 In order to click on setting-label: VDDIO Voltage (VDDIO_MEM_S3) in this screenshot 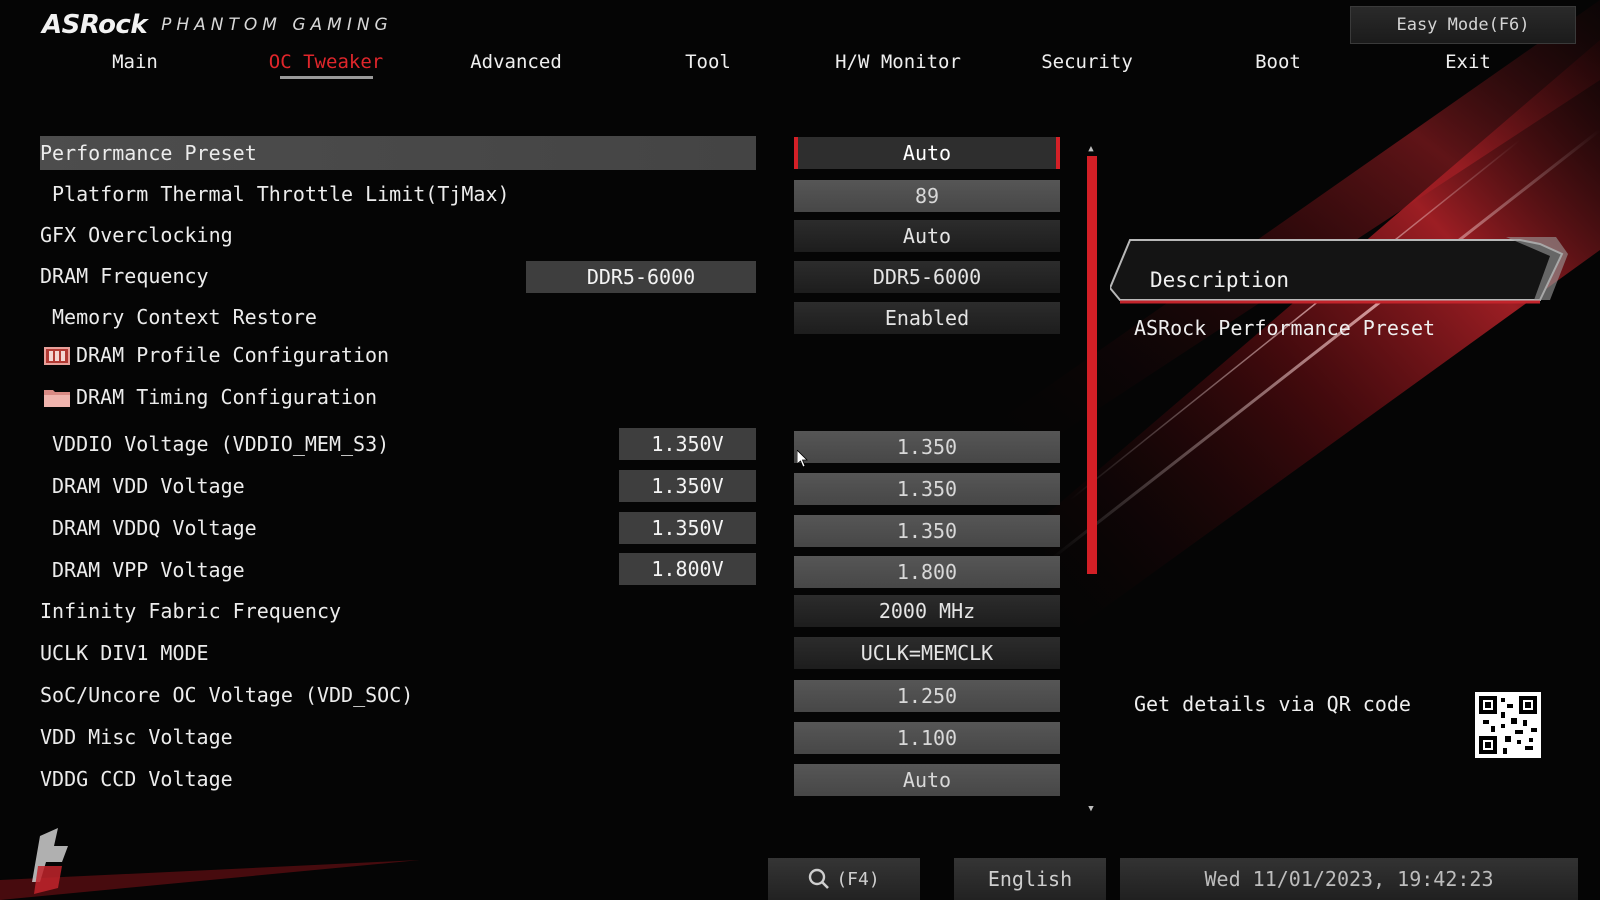, I will do `click(221, 444)`.